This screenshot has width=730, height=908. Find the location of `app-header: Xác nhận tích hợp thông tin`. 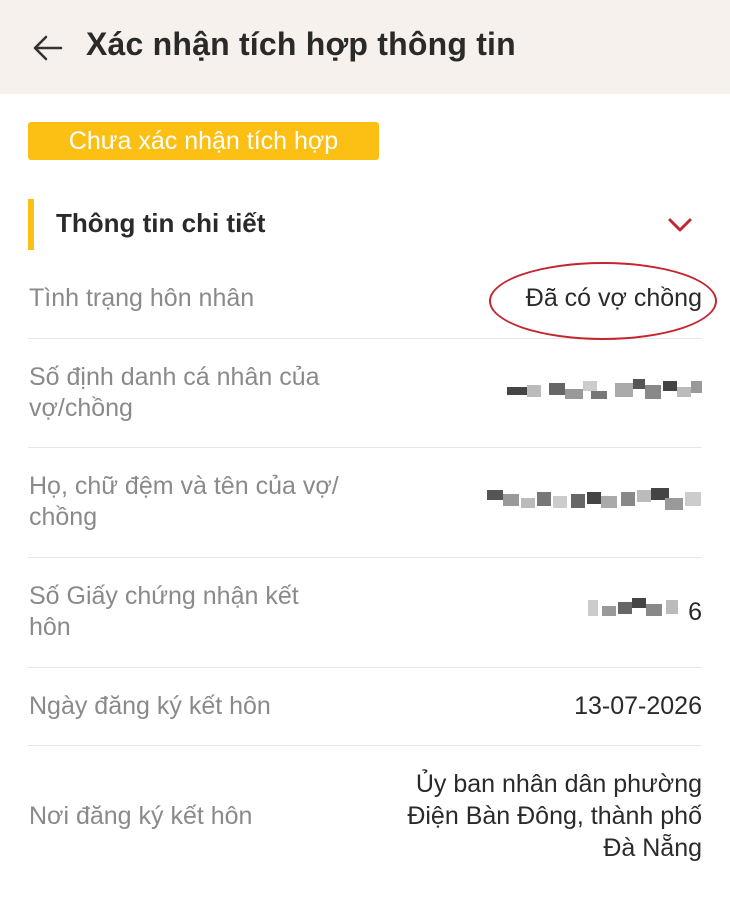

app-header: Xác nhận tích hợp thông tin is located at coordinates (365, 47).